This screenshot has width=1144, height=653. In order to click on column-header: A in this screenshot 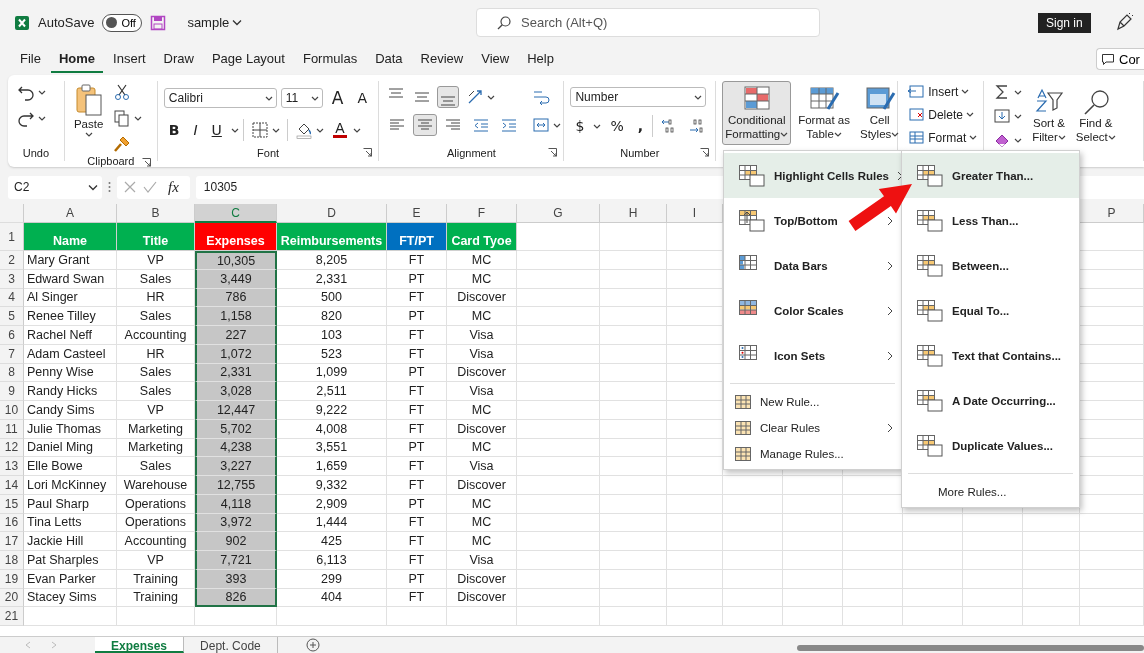, I will do `click(70, 213)`.